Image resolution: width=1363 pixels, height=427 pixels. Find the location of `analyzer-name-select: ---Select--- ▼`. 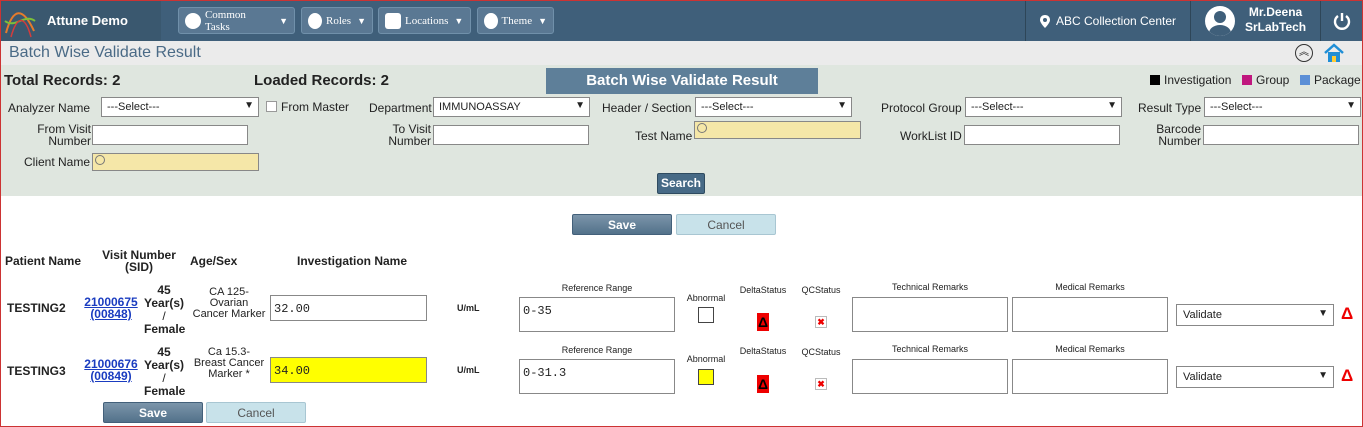

analyzer-name-select: ---Select--- ▼ is located at coordinates (180, 107).